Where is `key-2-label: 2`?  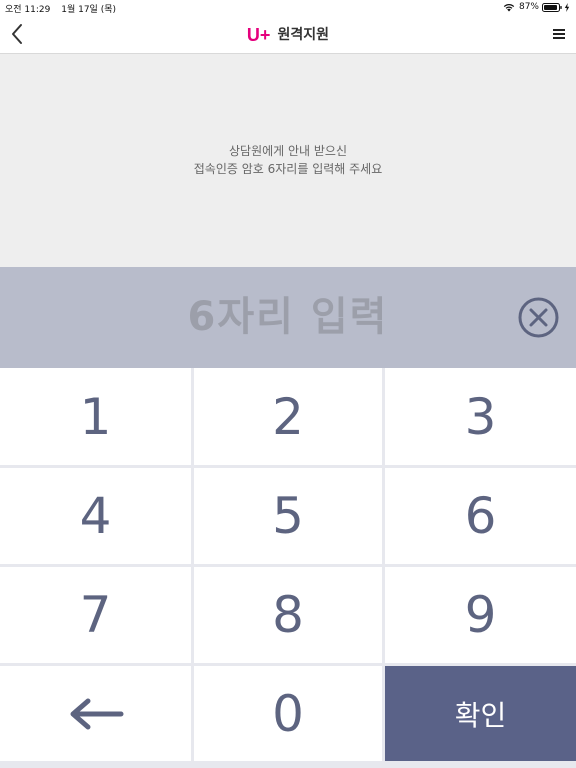
key-2-label: 2 is located at coordinates (288, 416).